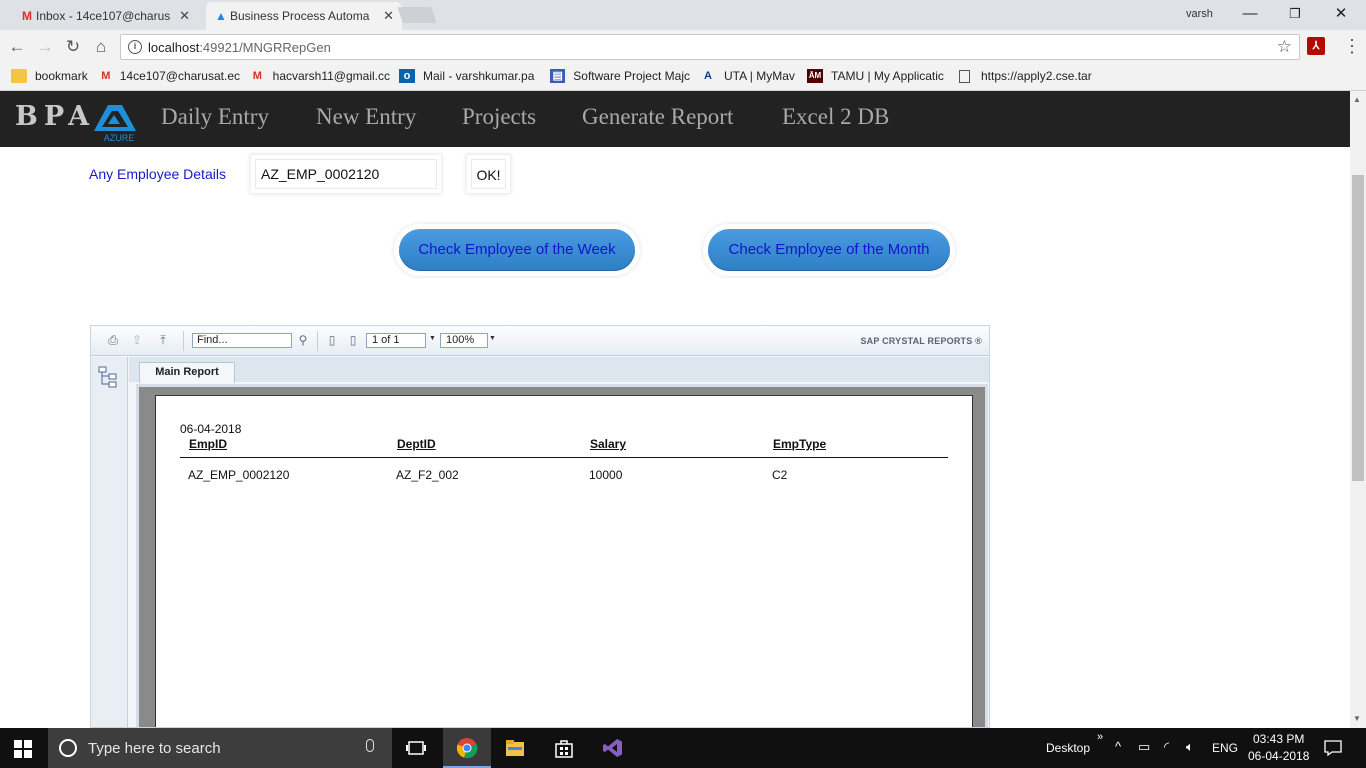 Image resolution: width=1366 pixels, height=768 pixels. Describe the element at coordinates (45, 47) in the screenshot. I see `forward-icon: →` at that location.